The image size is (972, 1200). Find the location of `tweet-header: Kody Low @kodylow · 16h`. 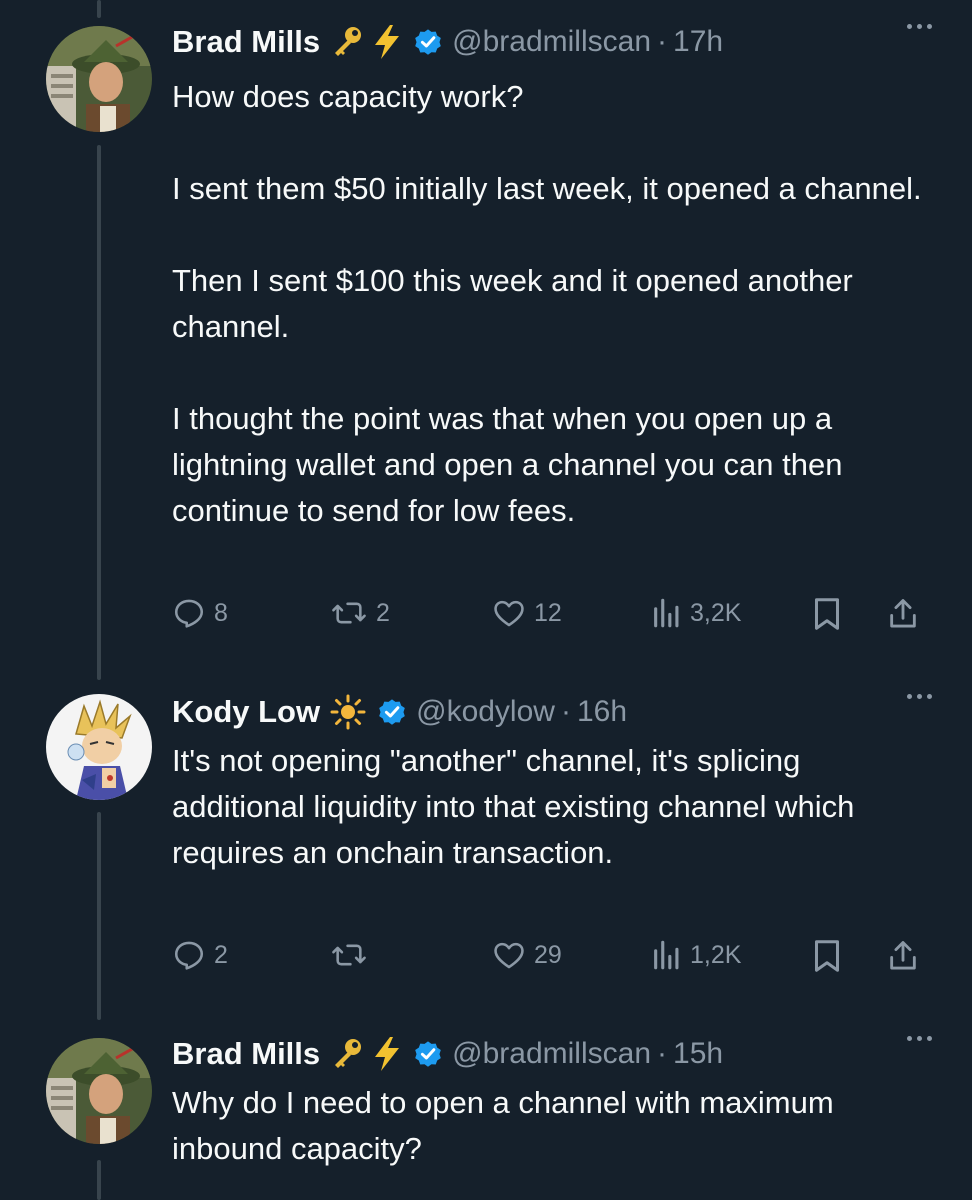

tweet-header: Kody Low @kodylow · 16h is located at coordinates (552, 712).